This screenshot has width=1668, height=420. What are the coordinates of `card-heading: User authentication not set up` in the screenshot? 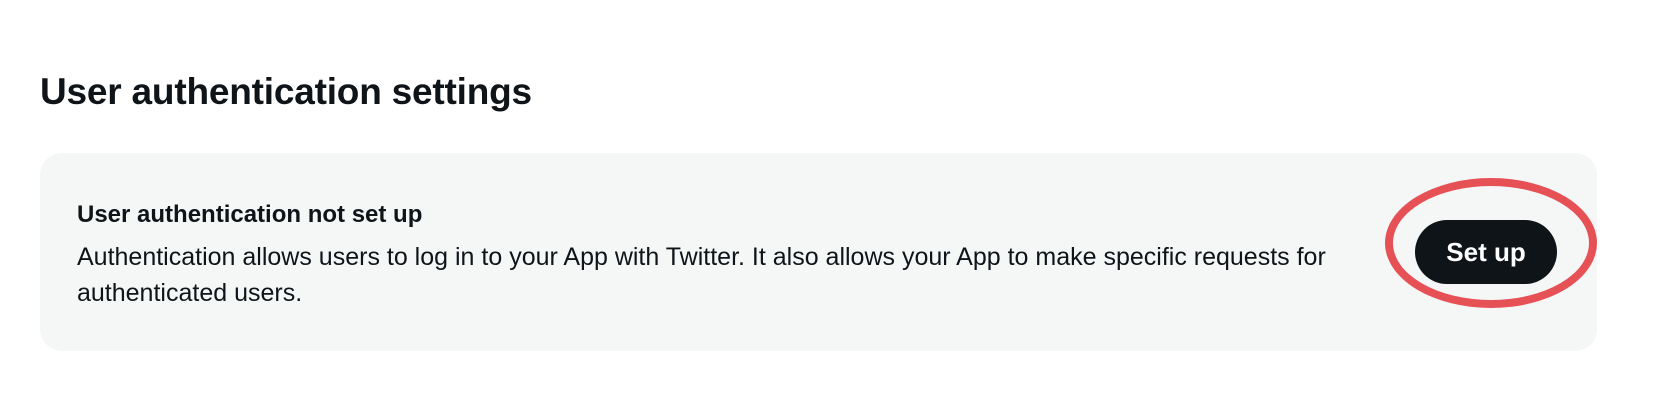 It's located at (250, 214).